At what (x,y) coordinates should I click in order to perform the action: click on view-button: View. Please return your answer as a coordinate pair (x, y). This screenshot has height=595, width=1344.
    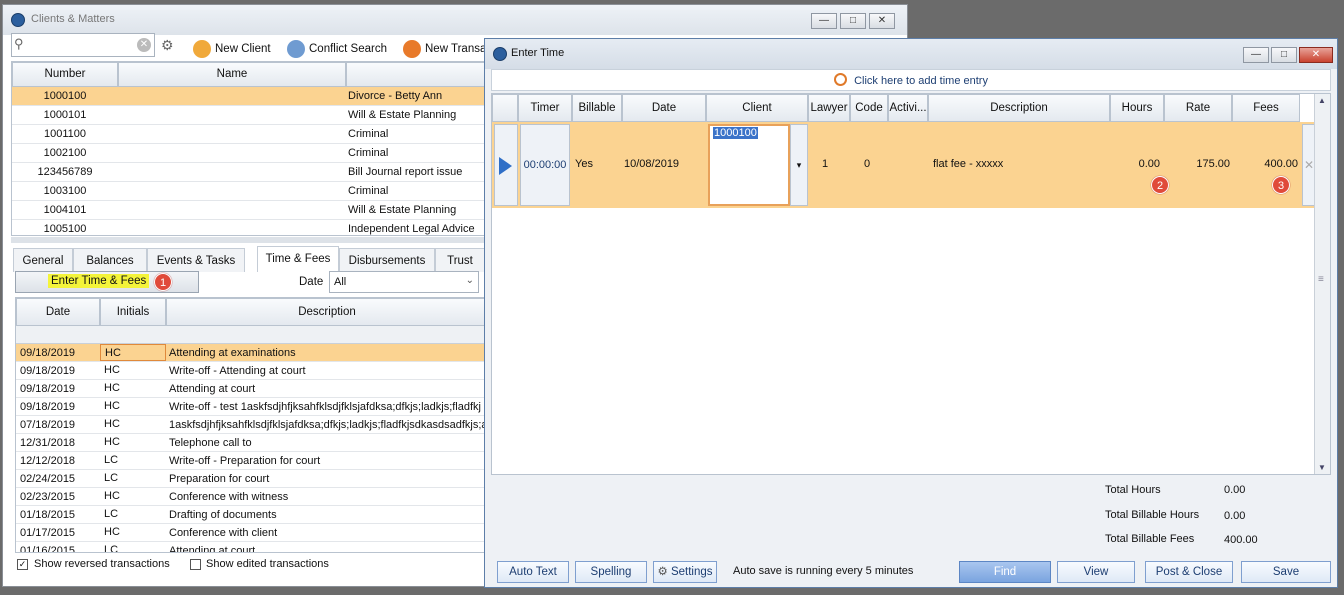
    Looking at the image, I should click on (1096, 572).